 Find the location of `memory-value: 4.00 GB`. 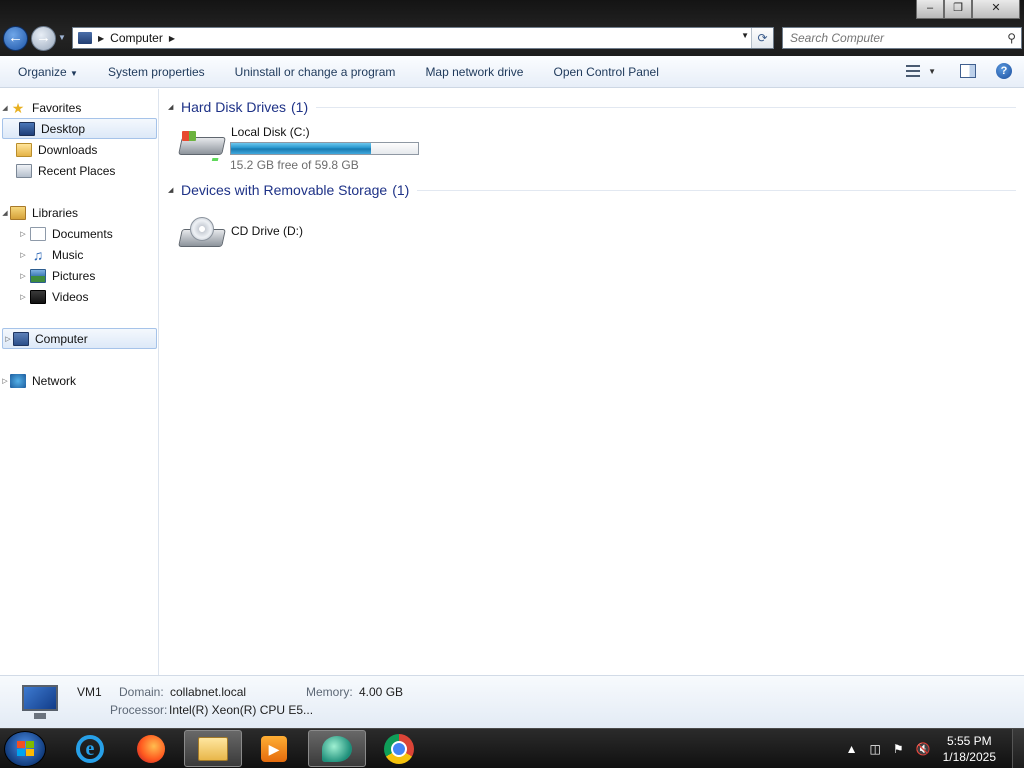

memory-value: 4.00 GB is located at coordinates (381, 692).